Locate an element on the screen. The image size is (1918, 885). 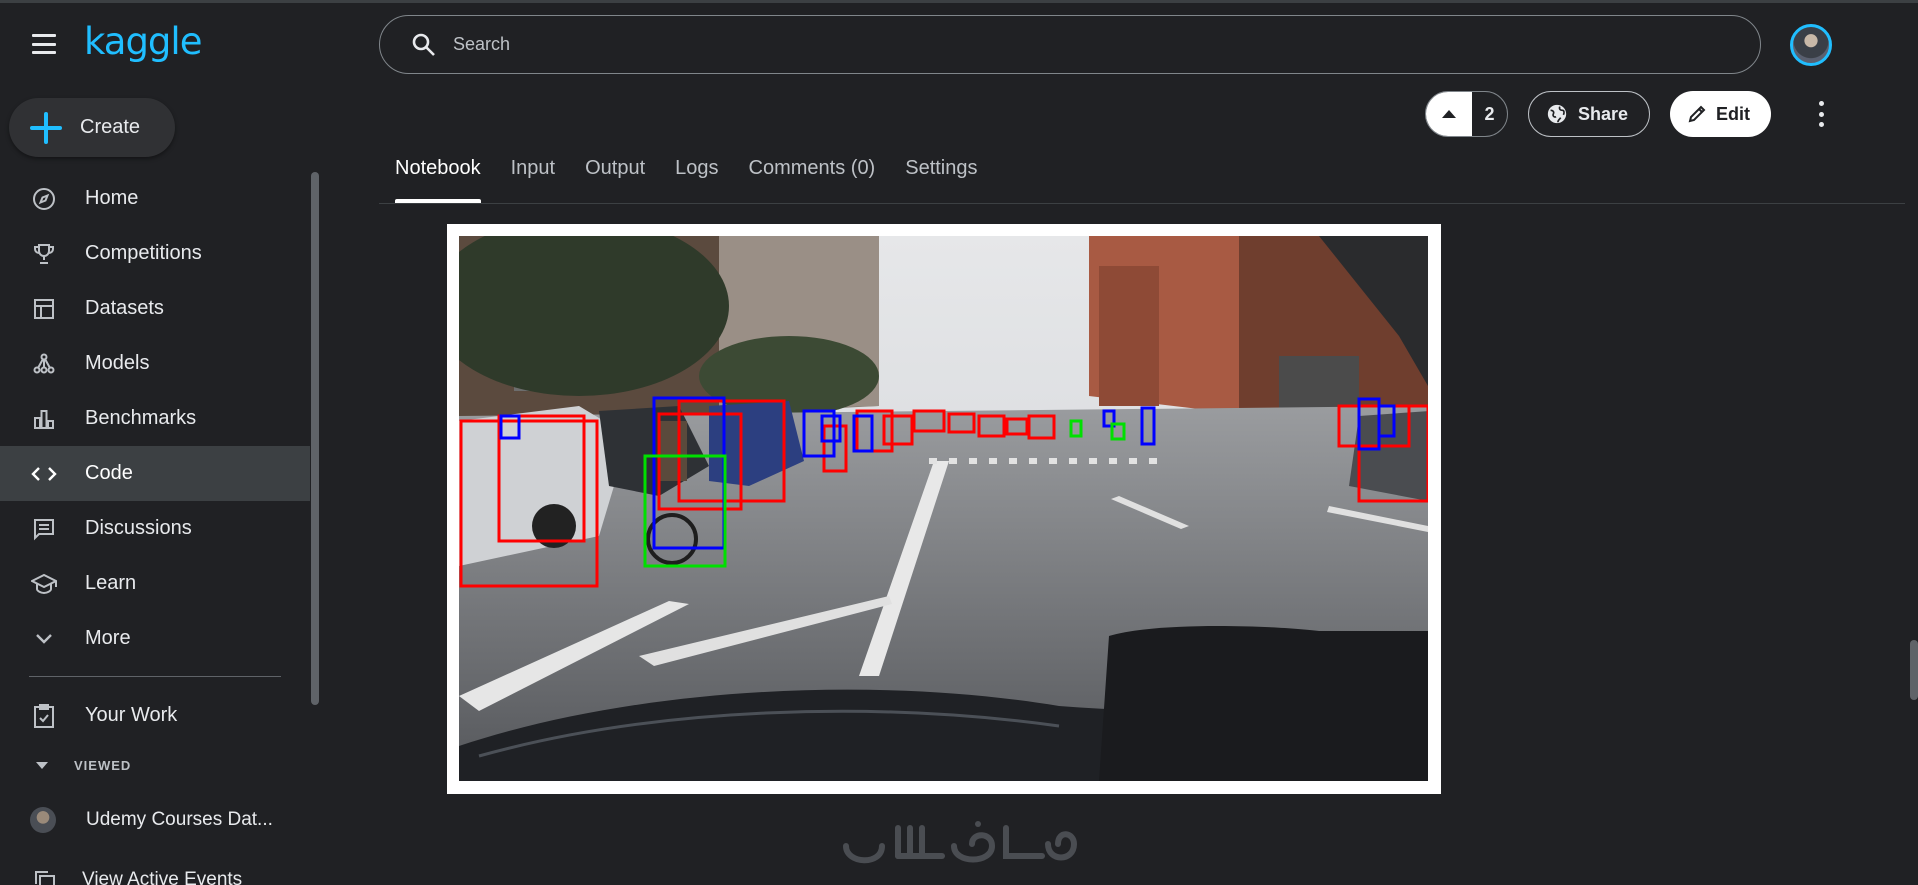
sidebar-item-benchmarks: Benchmarks is located at coordinates (155, 418).